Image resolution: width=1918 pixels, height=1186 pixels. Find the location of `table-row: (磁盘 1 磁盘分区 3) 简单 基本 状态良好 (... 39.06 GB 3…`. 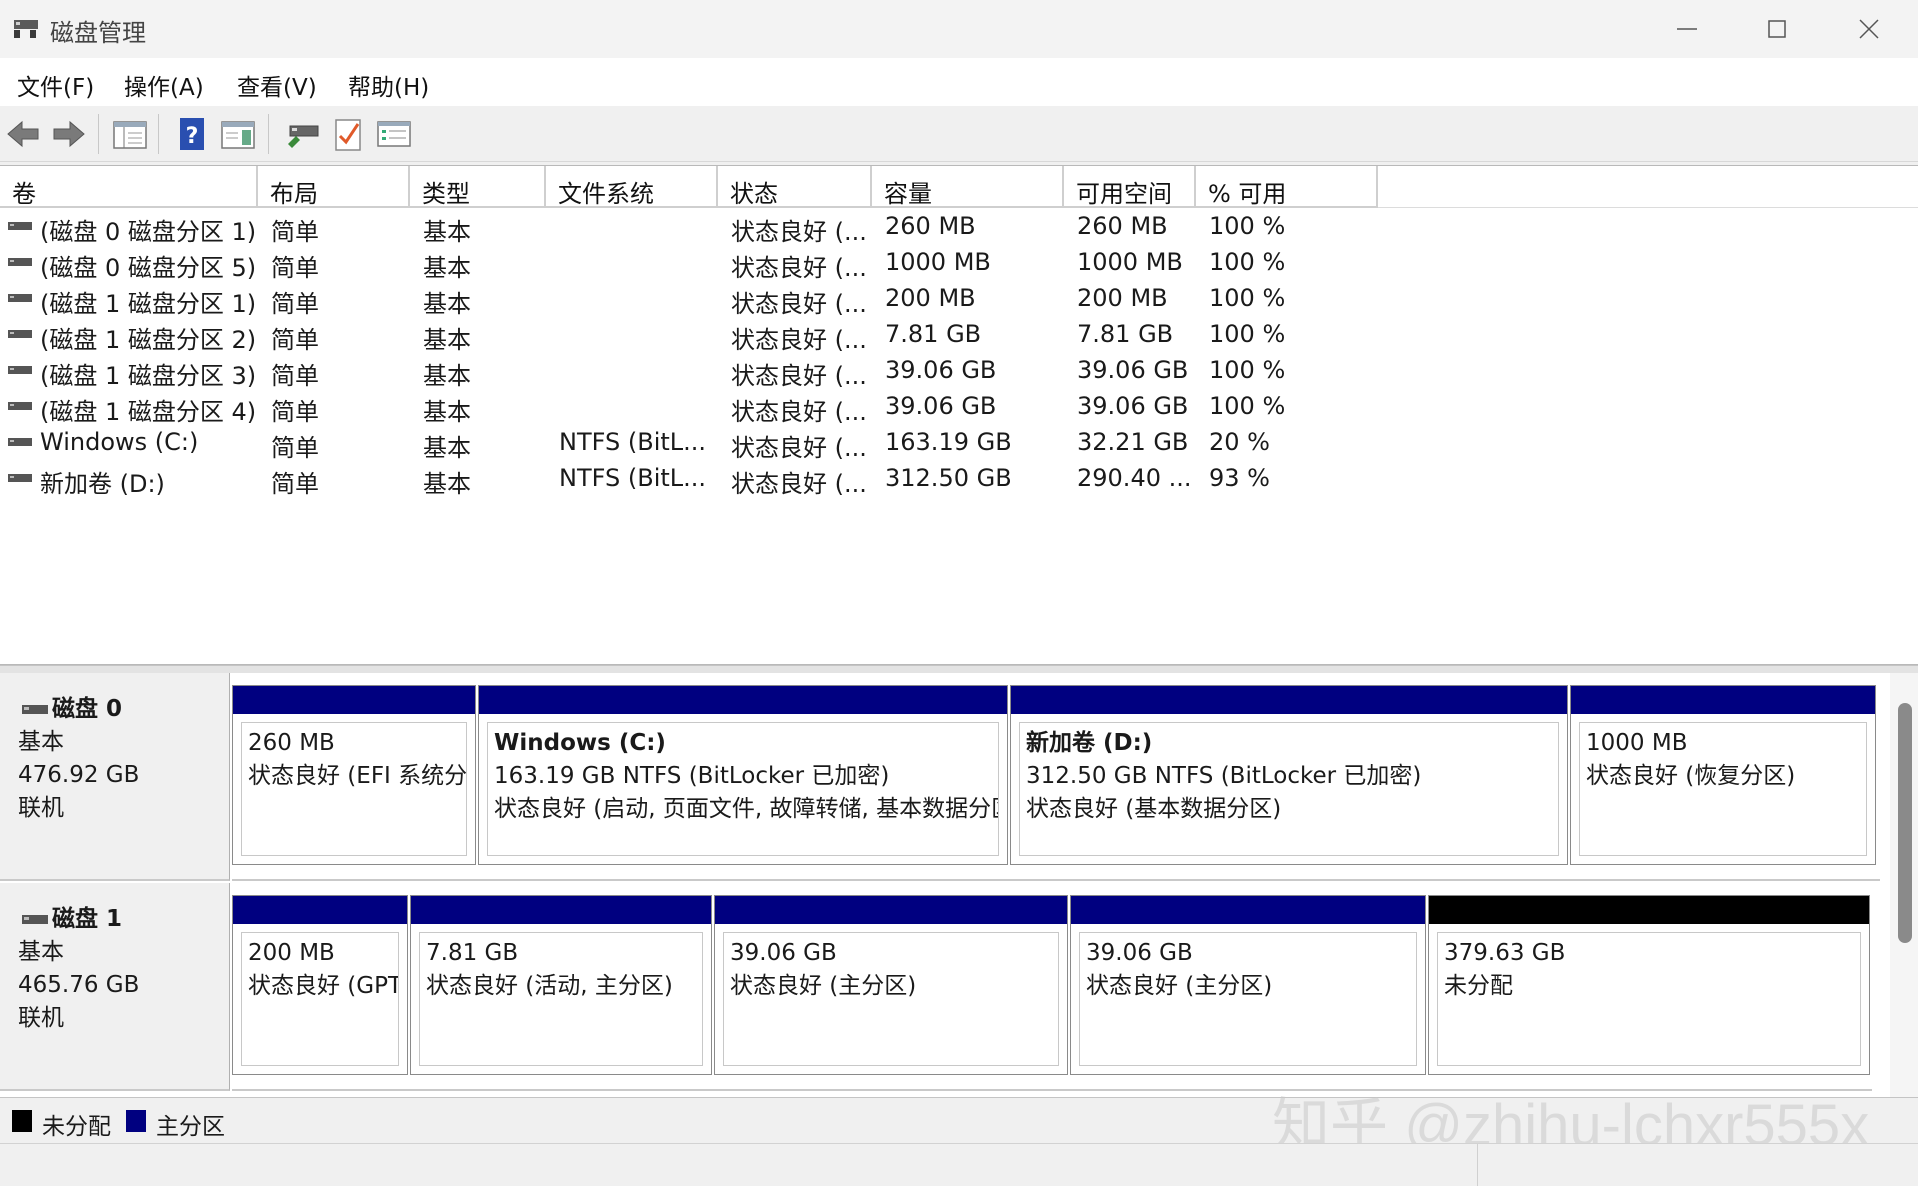

table-row: (磁盘 1 磁盘分区 3) 简单 基本 状态良好 (... 39.06 GB 3… is located at coordinates (959, 371).